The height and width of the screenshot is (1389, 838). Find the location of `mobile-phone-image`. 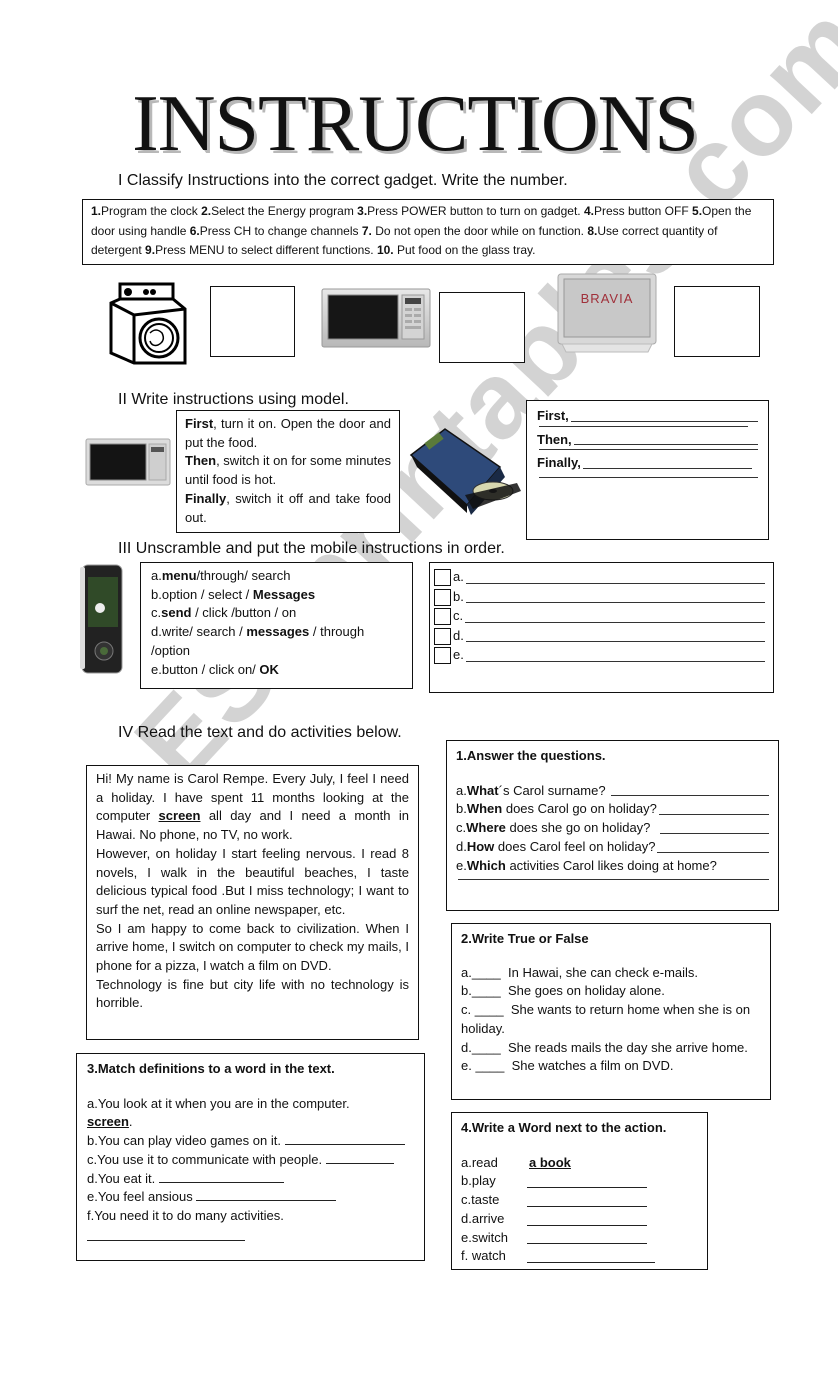

mobile-phone-image is located at coordinates (103, 620).